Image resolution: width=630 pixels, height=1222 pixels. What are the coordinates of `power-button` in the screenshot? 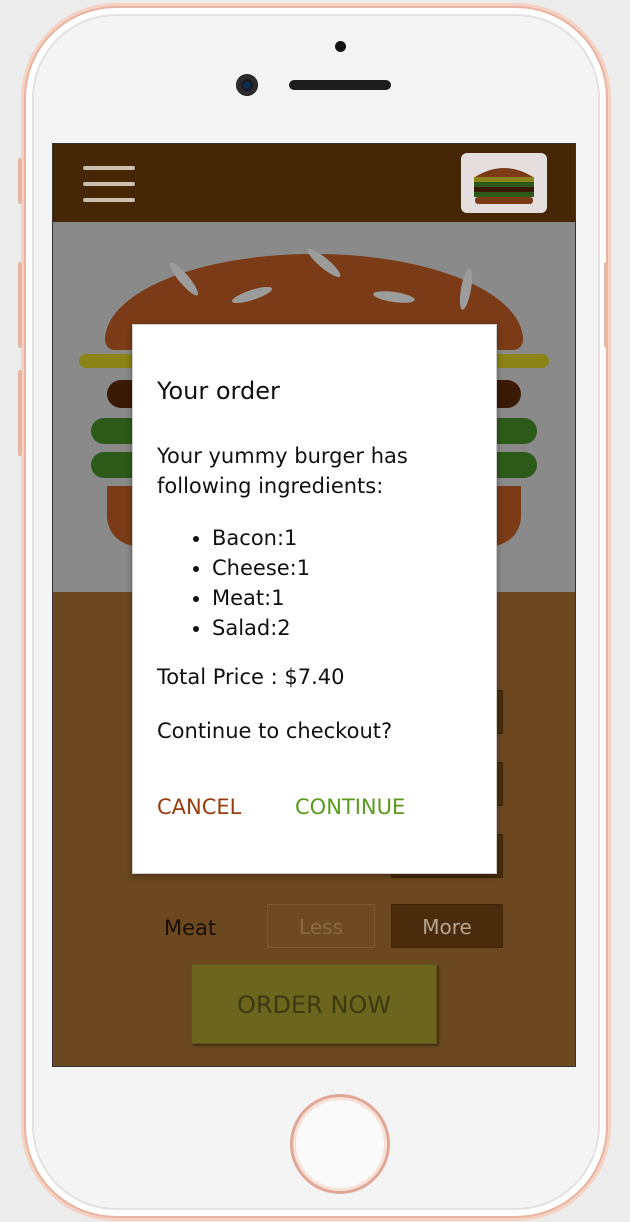 It's located at (606, 305).